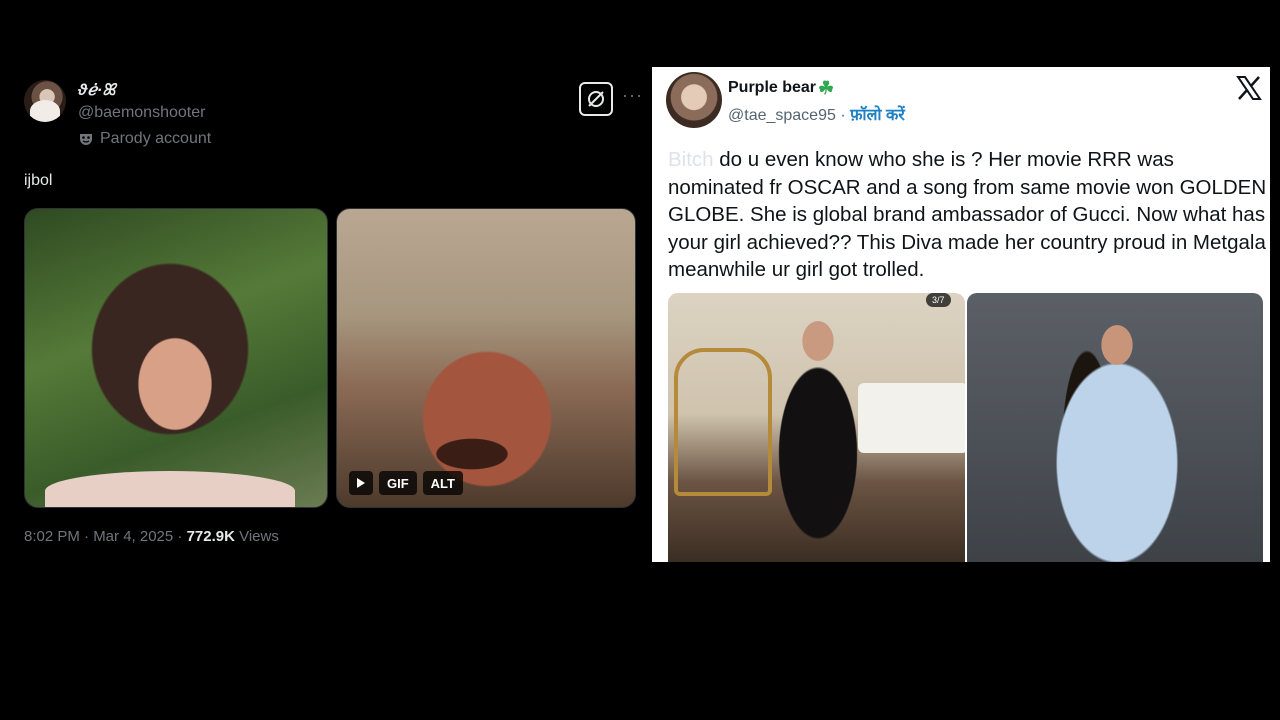 Image resolution: width=1280 pixels, height=720 pixels. What do you see at coordinates (442, 483) in the screenshot?
I see `alt-button: ALT` at bounding box center [442, 483].